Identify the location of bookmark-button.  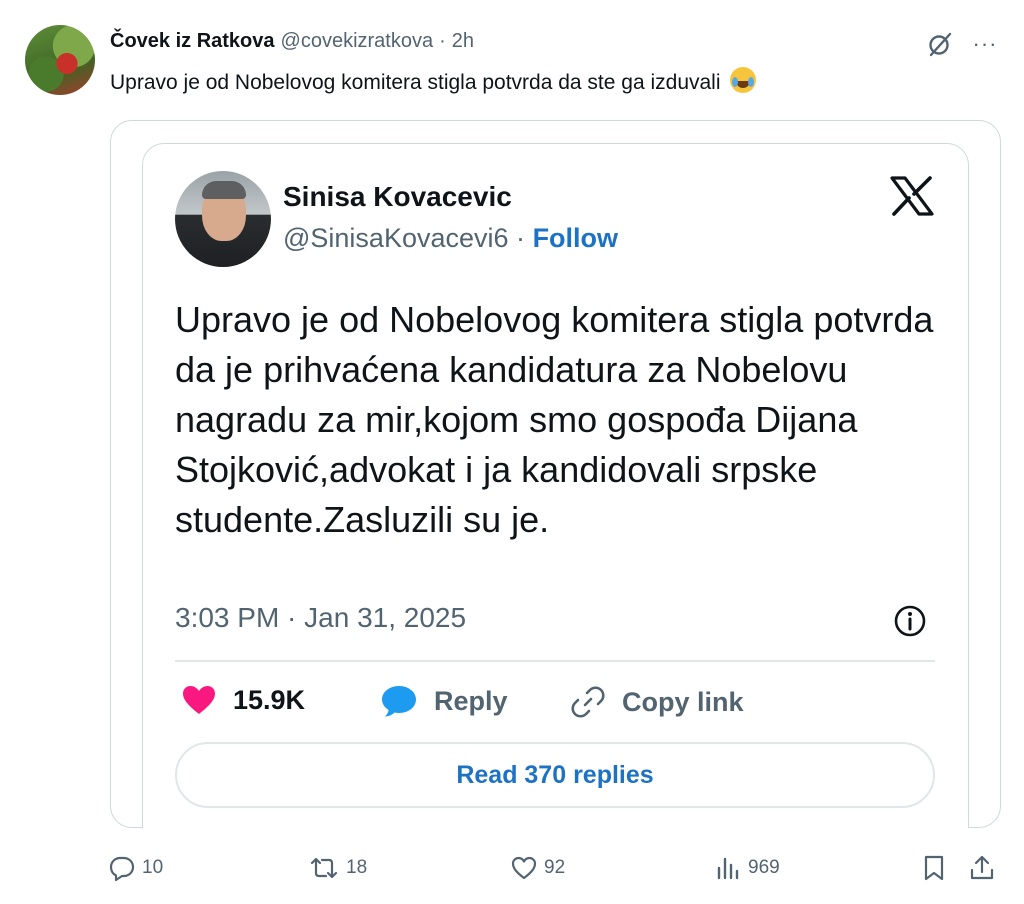
(934, 868).